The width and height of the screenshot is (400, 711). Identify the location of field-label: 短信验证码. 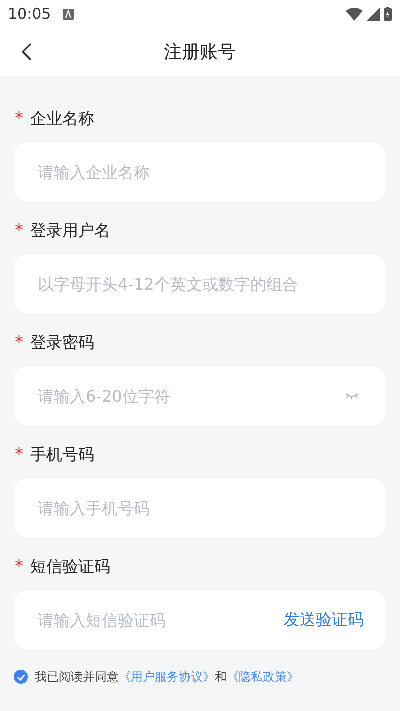
(70, 567).